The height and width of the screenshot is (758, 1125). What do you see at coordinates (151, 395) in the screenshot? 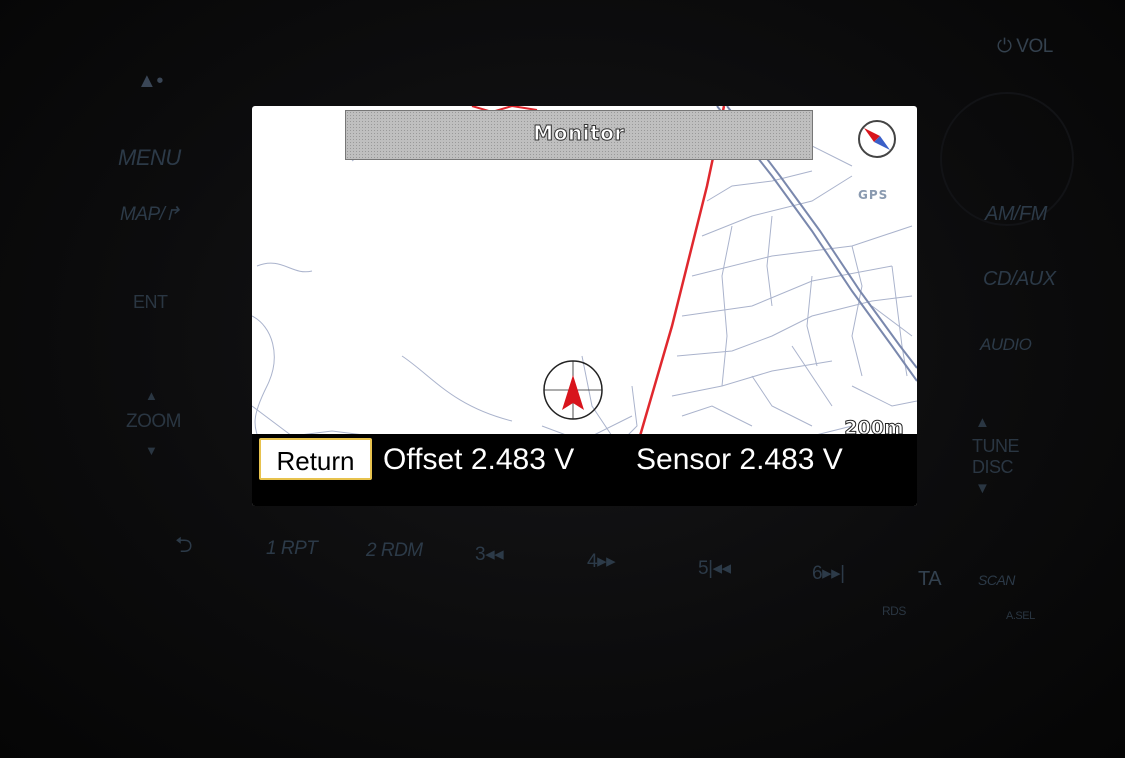
I see `zoom-up-button: ▲` at bounding box center [151, 395].